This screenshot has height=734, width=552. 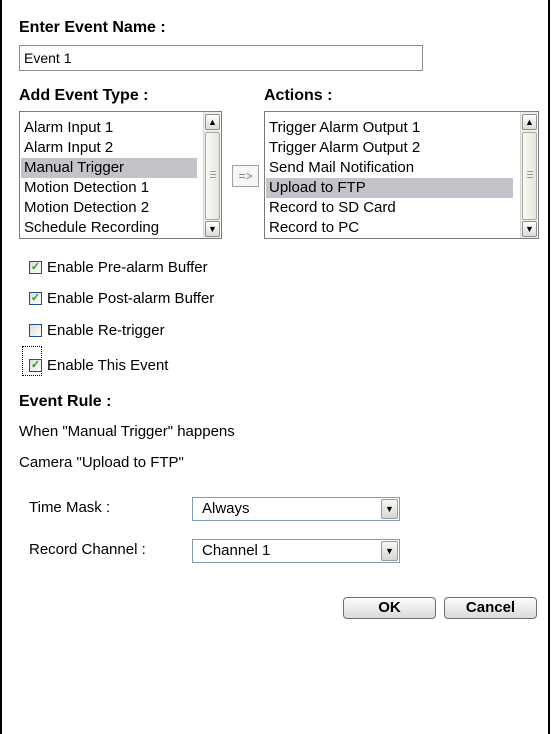 What do you see at coordinates (65, 401) in the screenshot?
I see `event-rule-label: Event Rule :` at bounding box center [65, 401].